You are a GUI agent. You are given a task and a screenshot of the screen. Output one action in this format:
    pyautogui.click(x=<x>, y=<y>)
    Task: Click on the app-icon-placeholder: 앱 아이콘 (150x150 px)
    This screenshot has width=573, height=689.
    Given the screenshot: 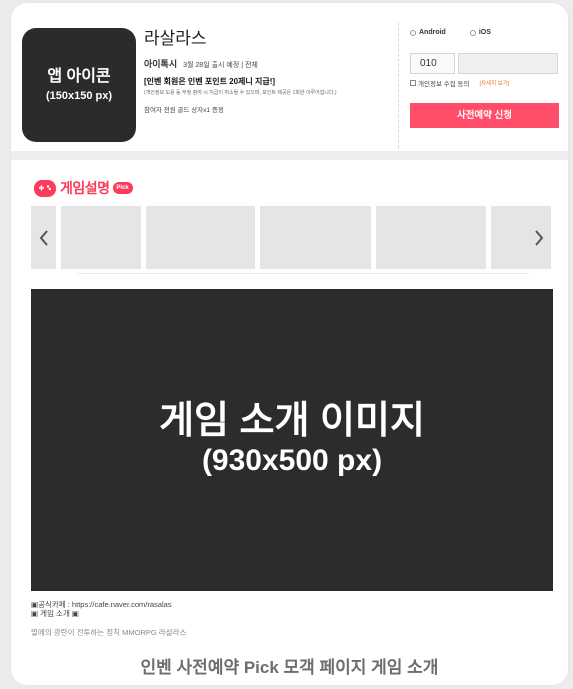 What is the action you would take?
    pyautogui.click(x=79, y=85)
    